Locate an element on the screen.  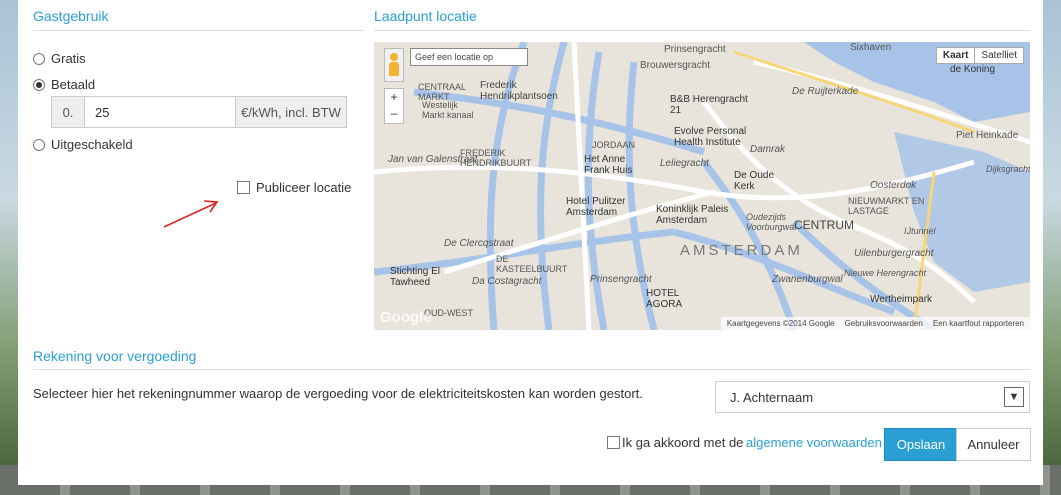
map-type-control: Kaart Satelliet is located at coordinates (979, 55).